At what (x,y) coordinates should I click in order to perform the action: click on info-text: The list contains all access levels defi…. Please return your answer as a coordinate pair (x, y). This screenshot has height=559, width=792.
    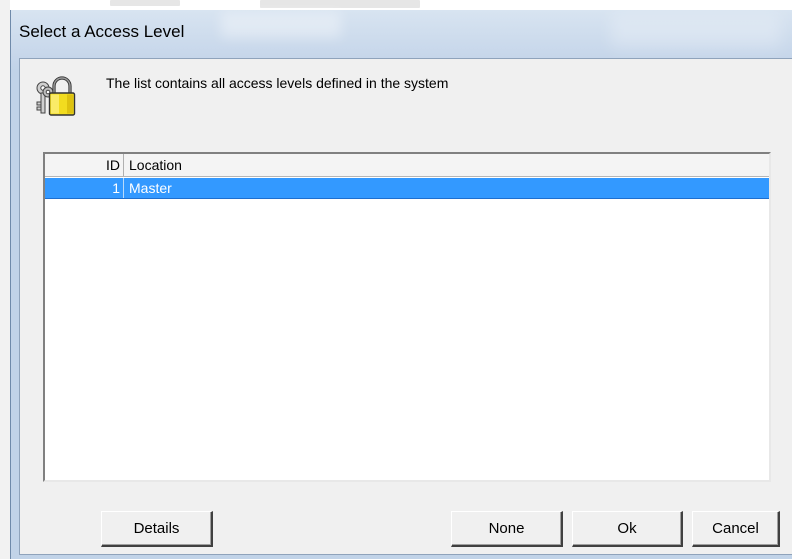
    Looking at the image, I should click on (277, 83).